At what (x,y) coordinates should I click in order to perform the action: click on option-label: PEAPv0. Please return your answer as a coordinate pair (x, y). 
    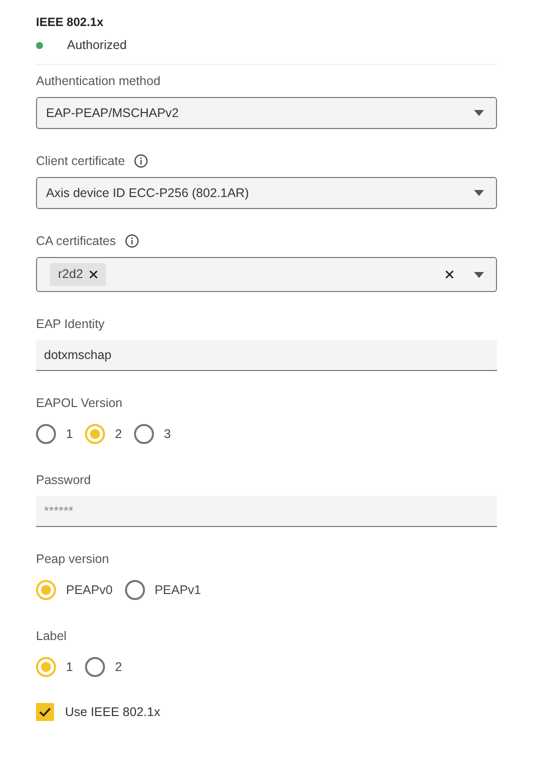
    Looking at the image, I should click on (89, 590).